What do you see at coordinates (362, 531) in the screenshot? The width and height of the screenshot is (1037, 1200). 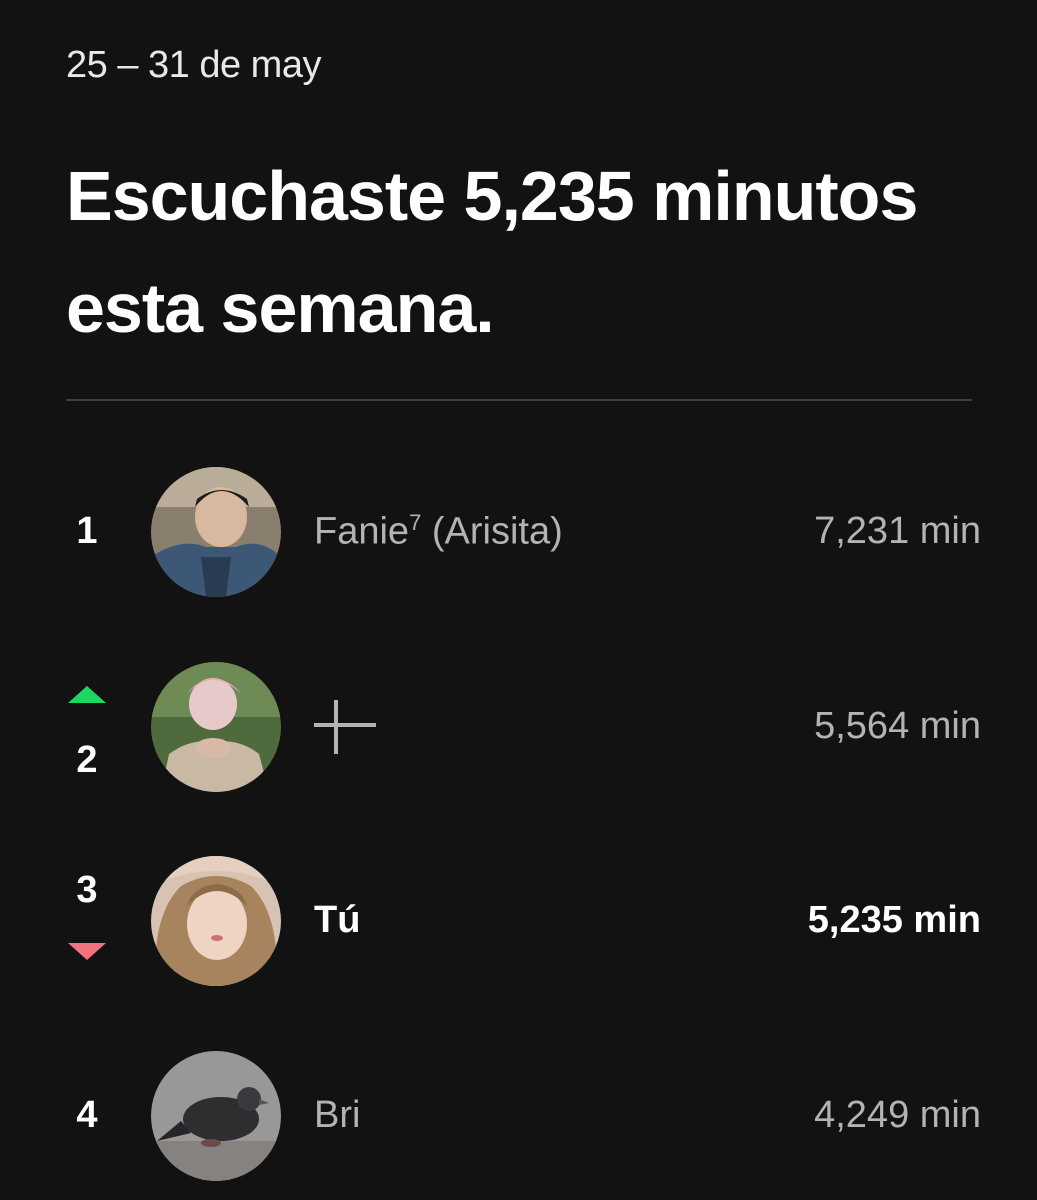 I see `friend-name-main: Fanie` at bounding box center [362, 531].